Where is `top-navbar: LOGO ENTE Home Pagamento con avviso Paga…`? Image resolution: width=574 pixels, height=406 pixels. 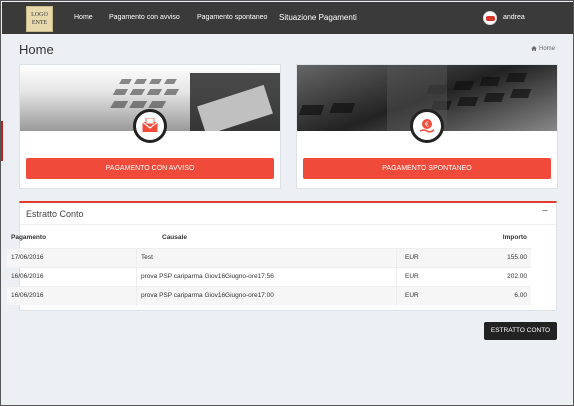
top-navbar: LOGO ENTE Home Pagamento con avviso Paga… is located at coordinates (287, 18).